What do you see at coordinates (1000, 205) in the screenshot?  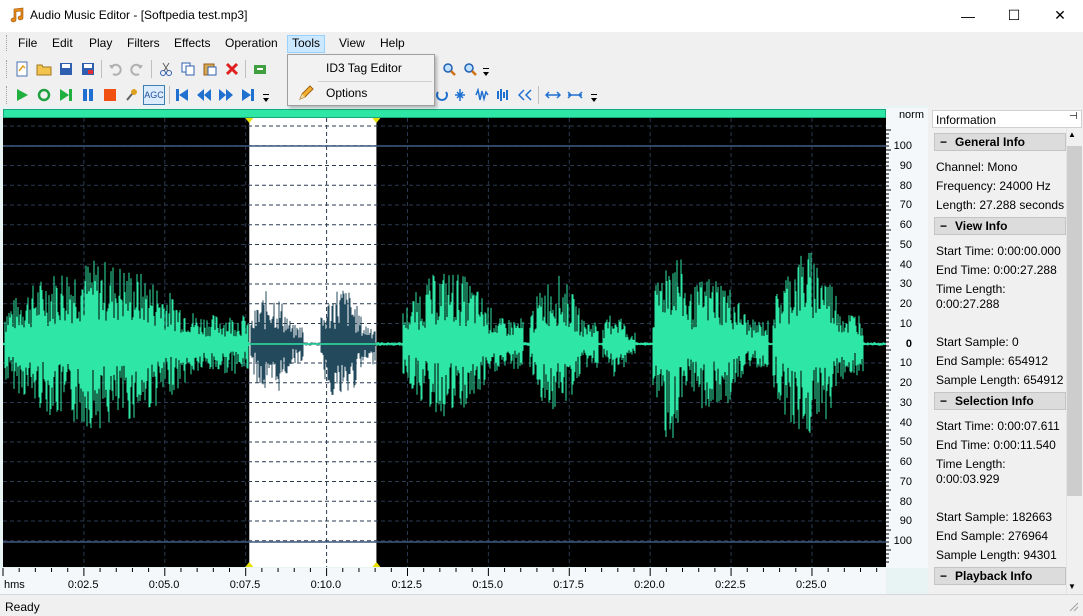 I see `length-value: Length: 27.288 seconds` at bounding box center [1000, 205].